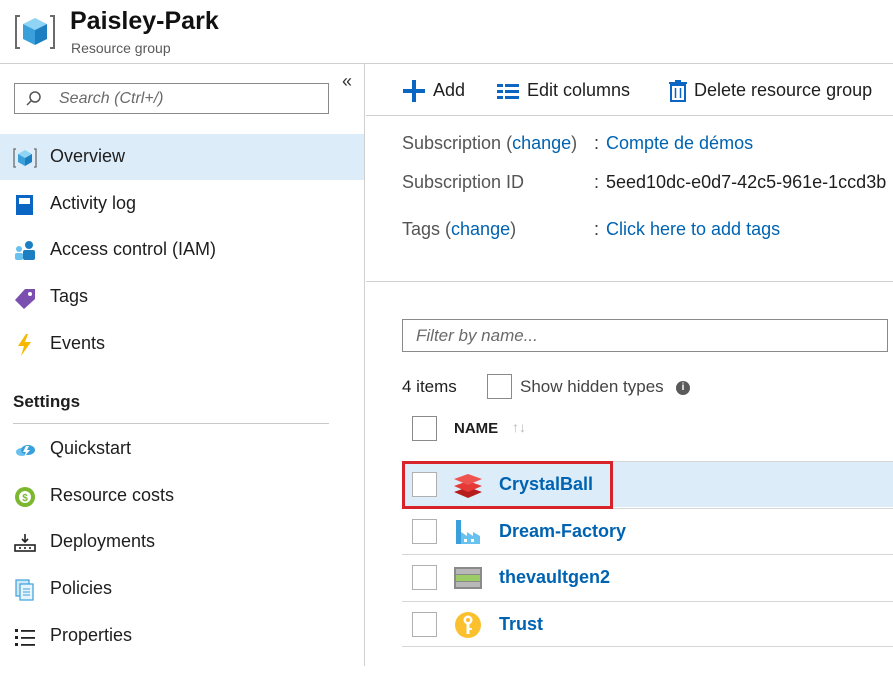  I want to click on lightning-icon, so click(24, 345).